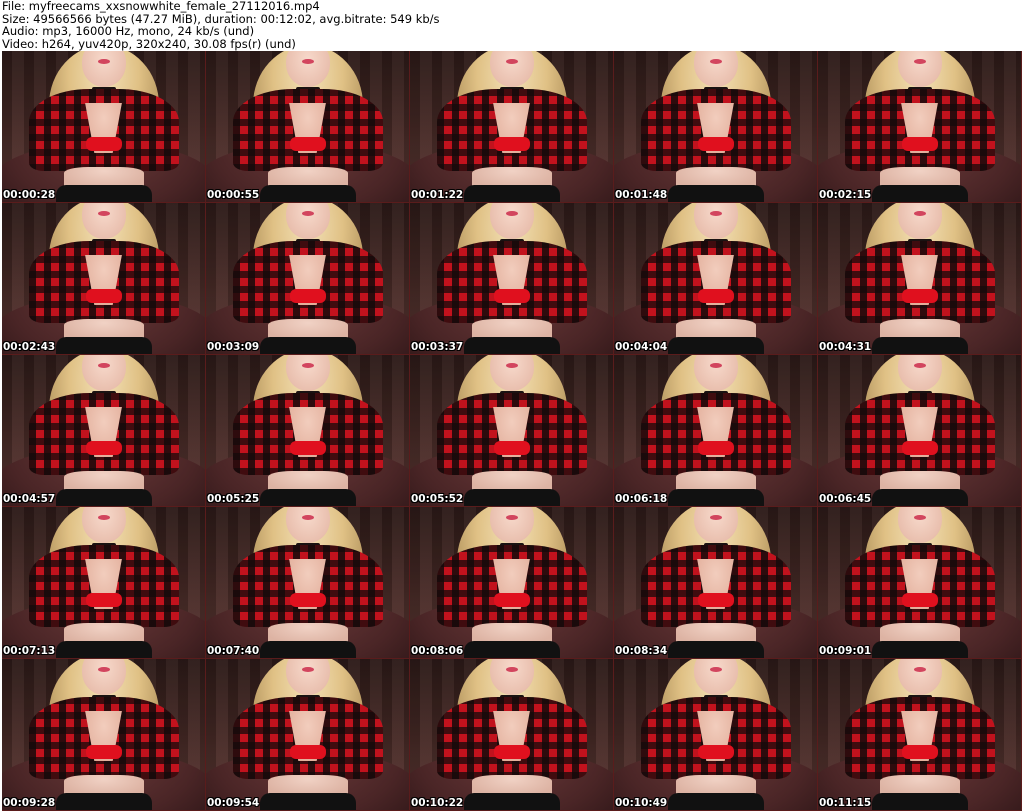 The width and height of the screenshot is (1024, 811). I want to click on thumbnail-timestamp: 00:11:15, so click(845, 803).